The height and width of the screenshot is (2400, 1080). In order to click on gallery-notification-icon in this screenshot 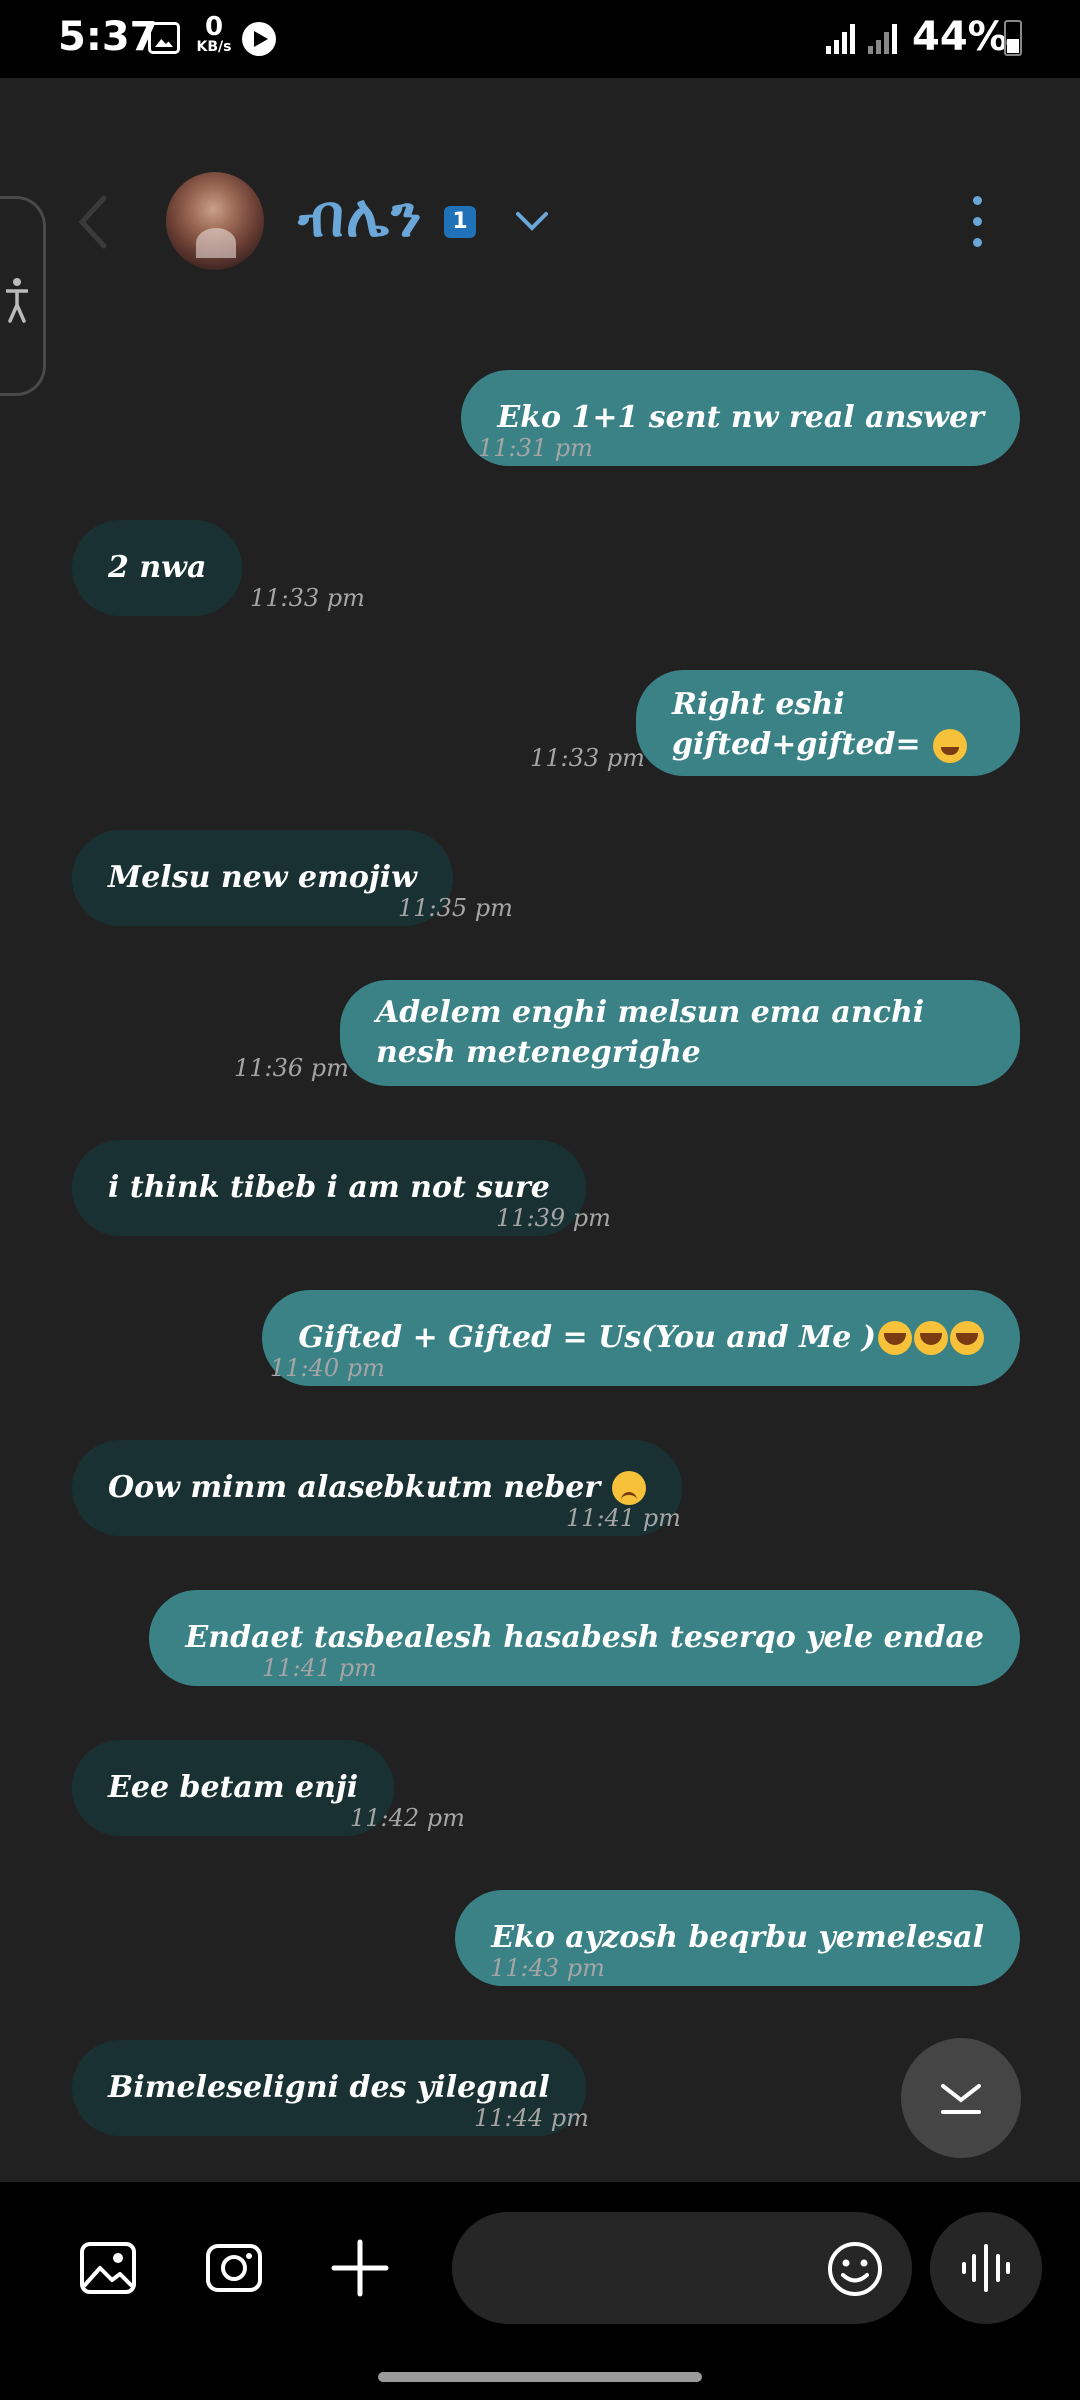, I will do `click(164, 38)`.